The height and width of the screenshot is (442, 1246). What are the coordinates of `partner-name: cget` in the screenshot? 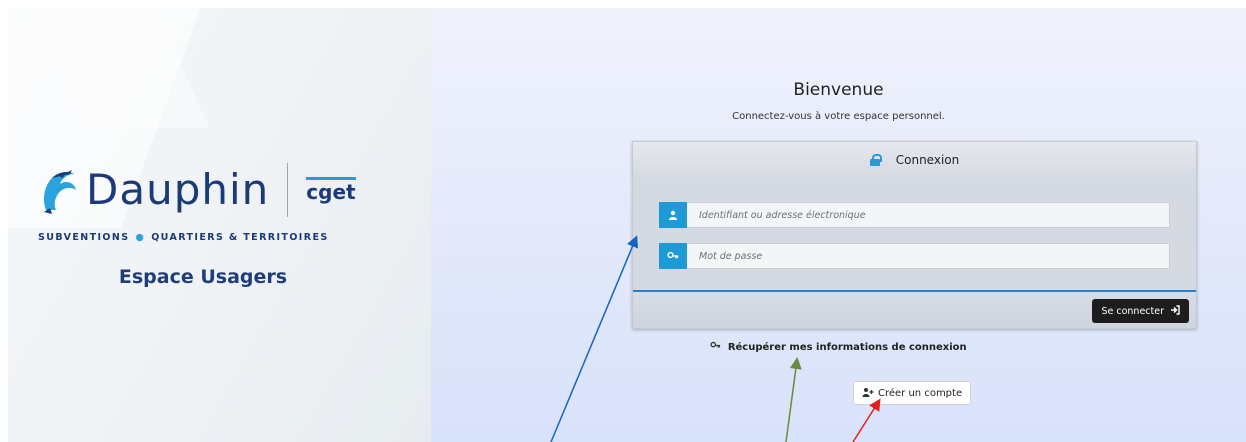 It's located at (331, 190).